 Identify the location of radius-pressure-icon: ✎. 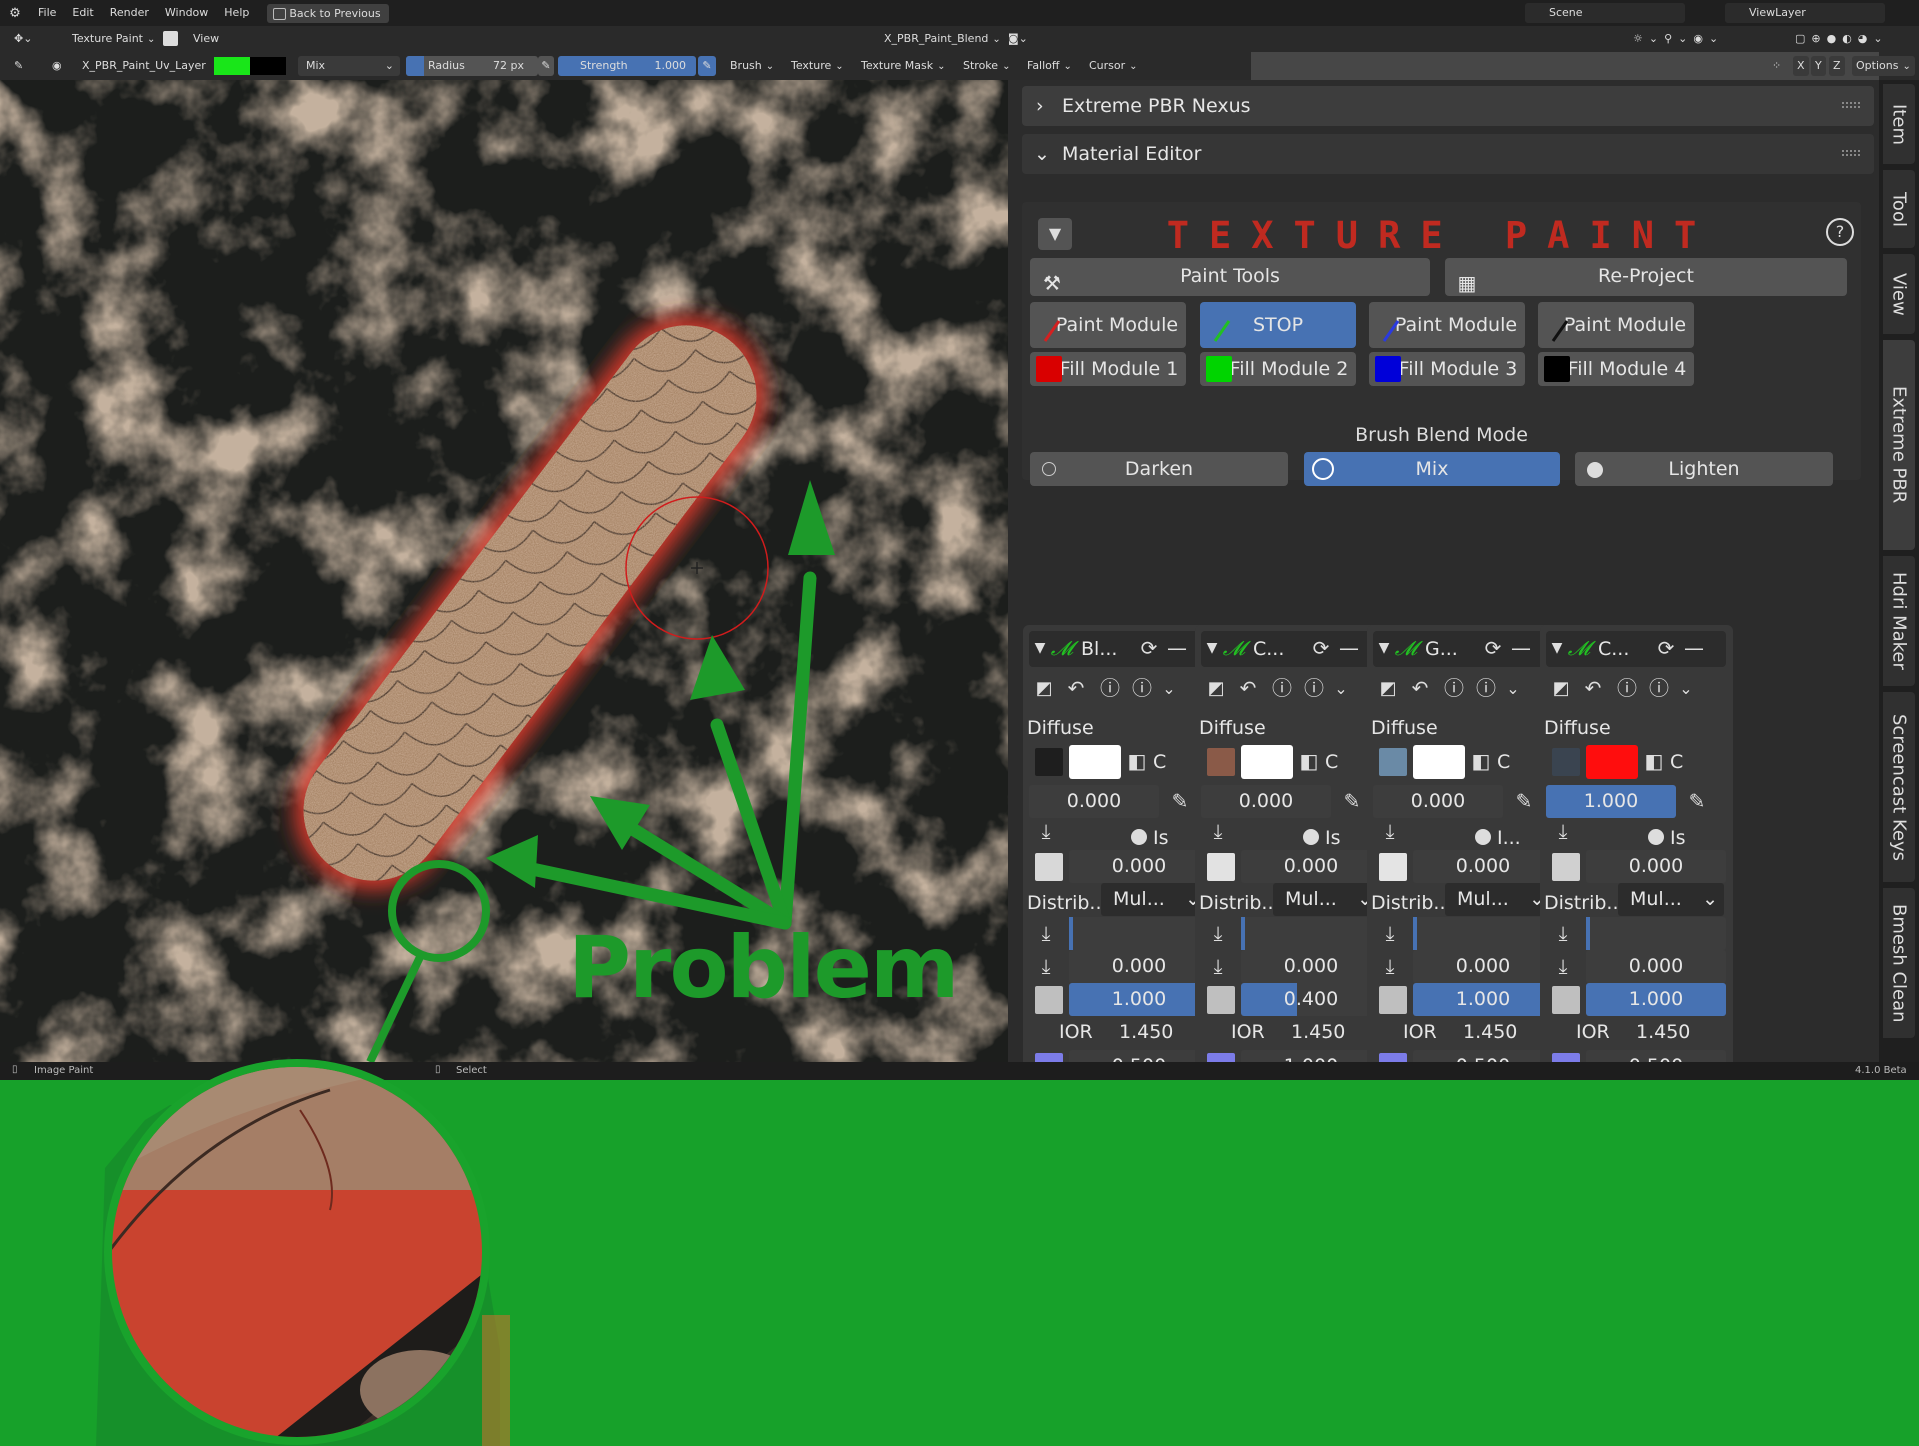
(546, 66).